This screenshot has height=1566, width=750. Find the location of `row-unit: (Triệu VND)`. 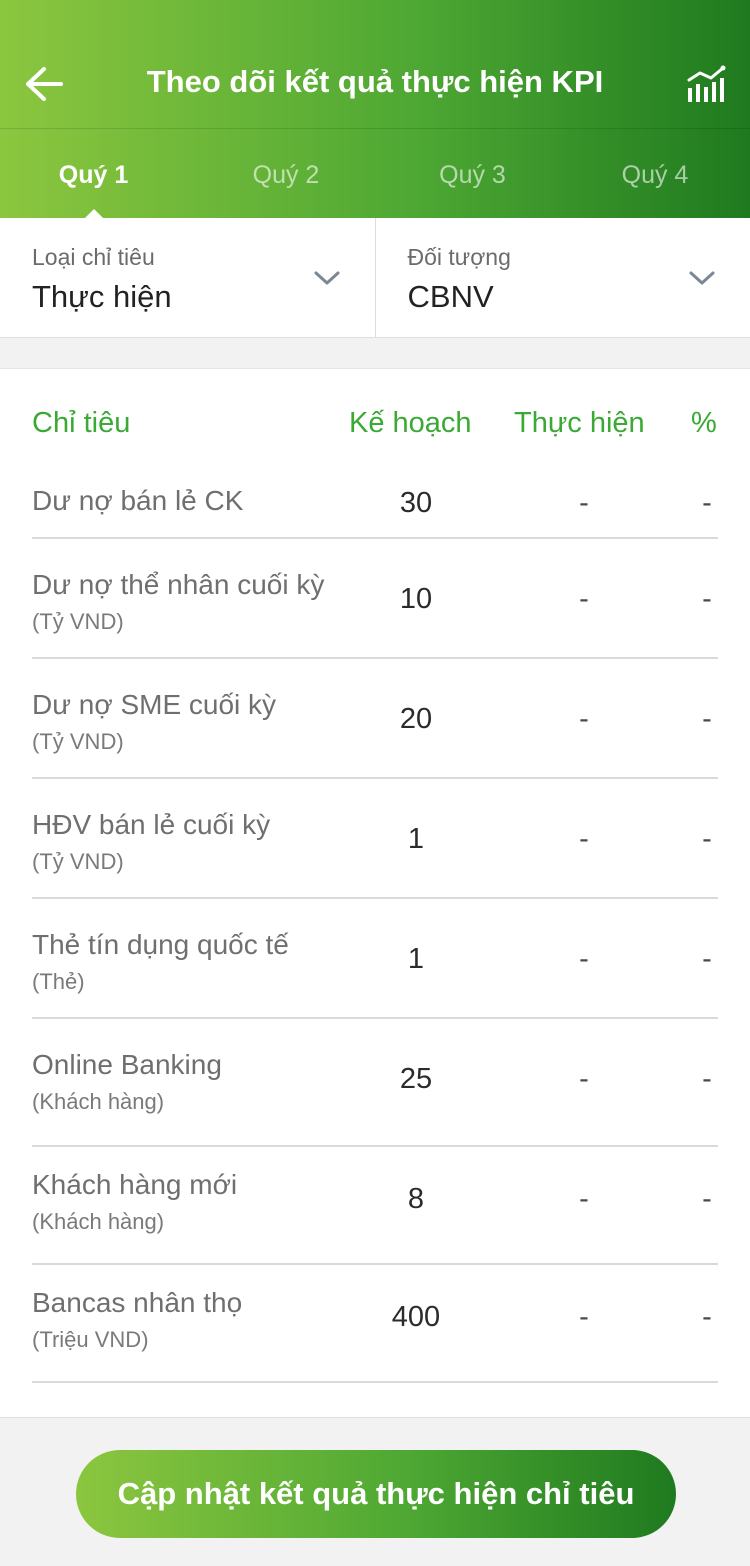

row-unit: (Triệu VND) is located at coordinates (90, 1339).